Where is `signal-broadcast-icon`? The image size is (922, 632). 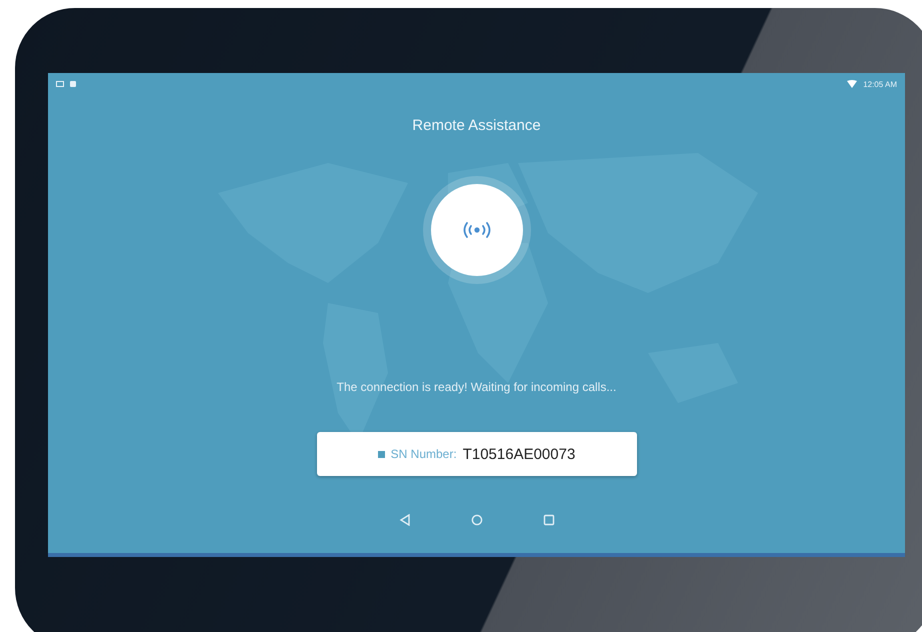
signal-broadcast-icon is located at coordinates (477, 230).